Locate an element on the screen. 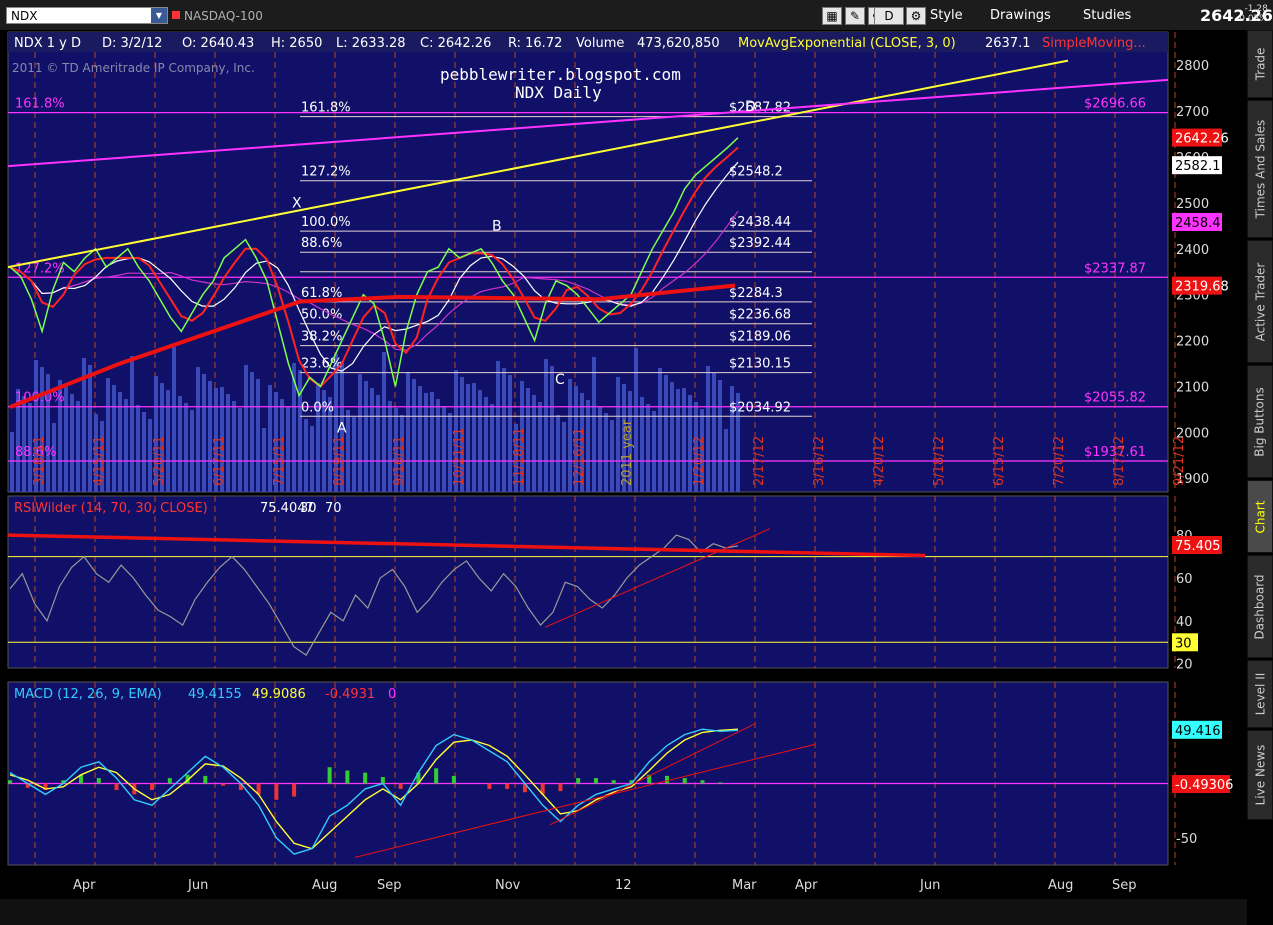  price-change: -1.28 -0.05% is located at coordinates (1252, 14).